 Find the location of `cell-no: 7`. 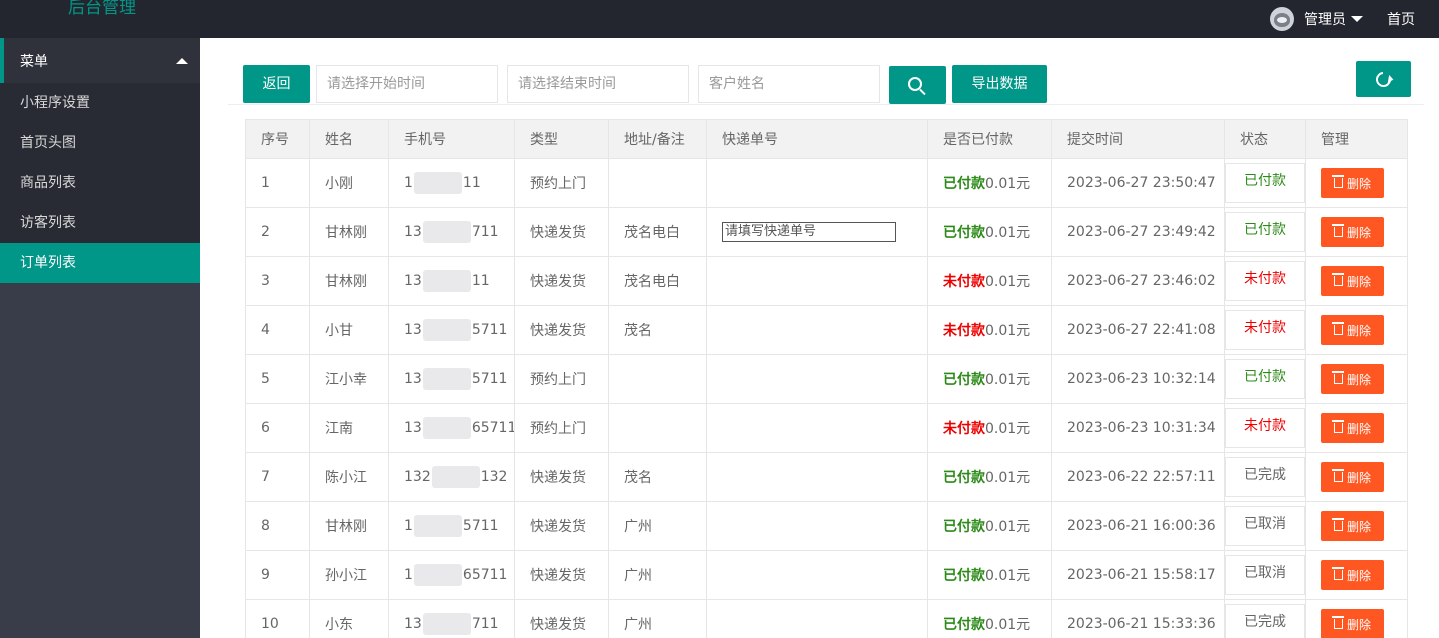

cell-no: 7 is located at coordinates (277, 477).